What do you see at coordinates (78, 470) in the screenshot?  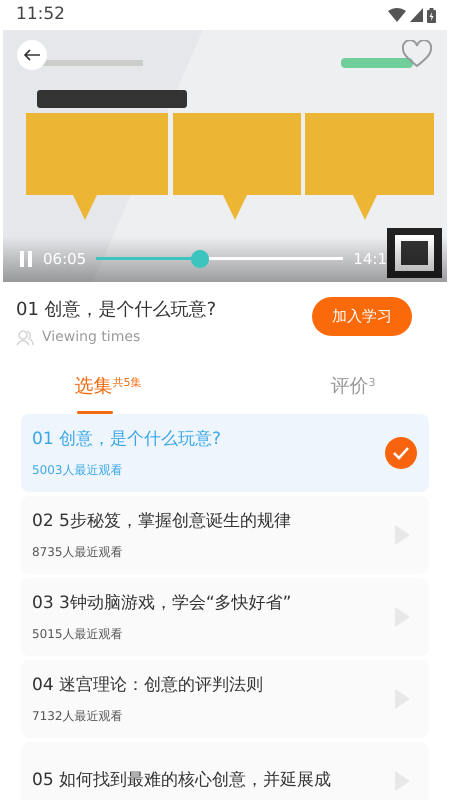 I see `viewer-count: 5003人最近观看` at bounding box center [78, 470].